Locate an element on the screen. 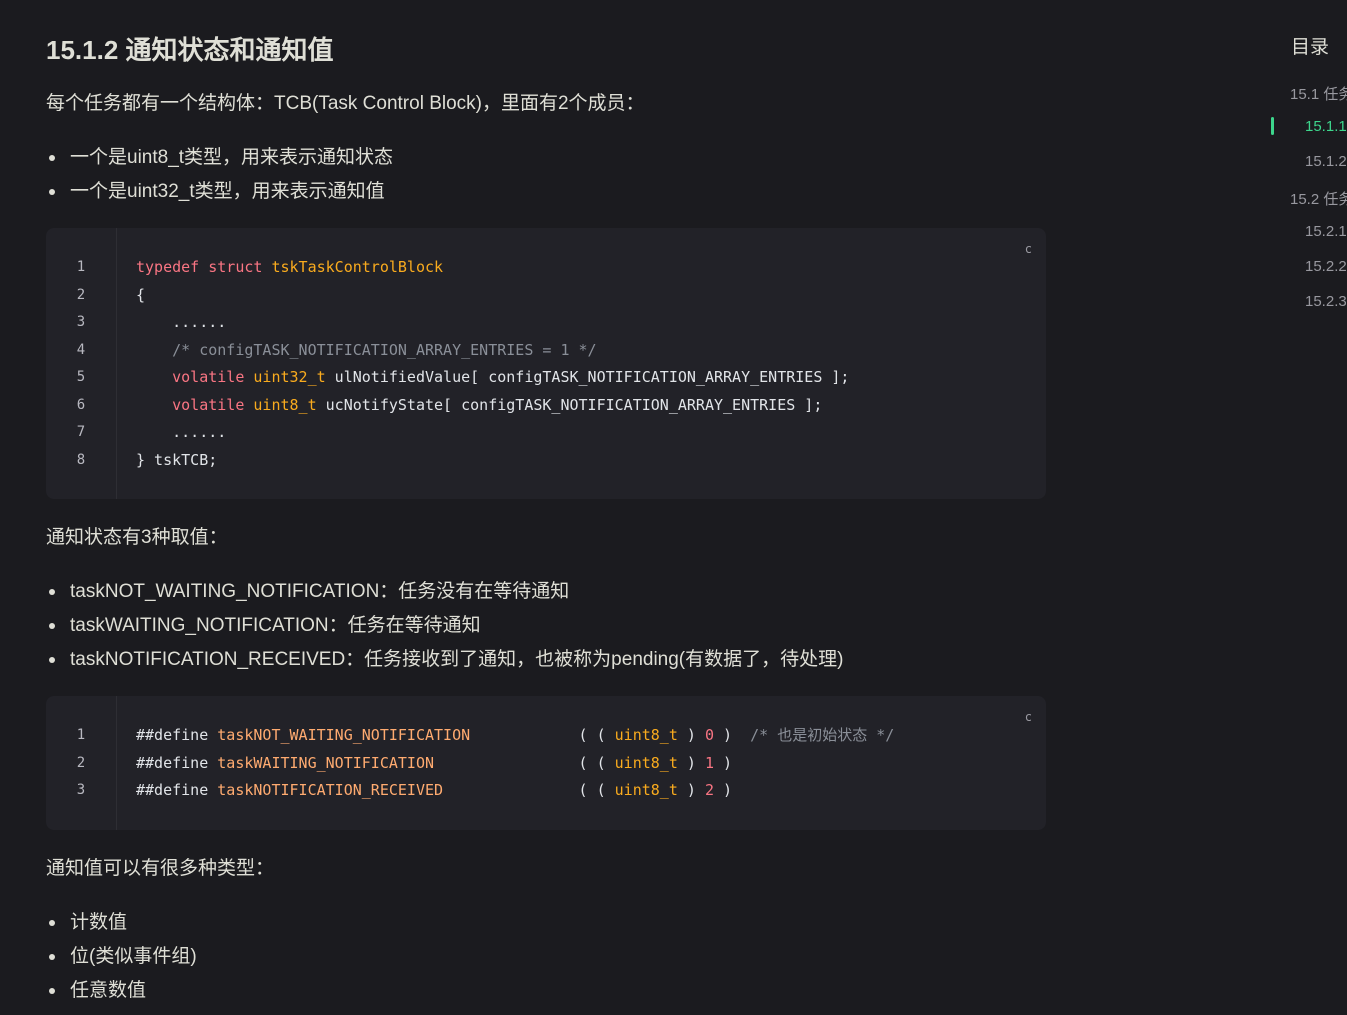 Image resolution: width=1347 pixels, height=1015 pixels. number-token: 0 is located at coordinates (709, 735).